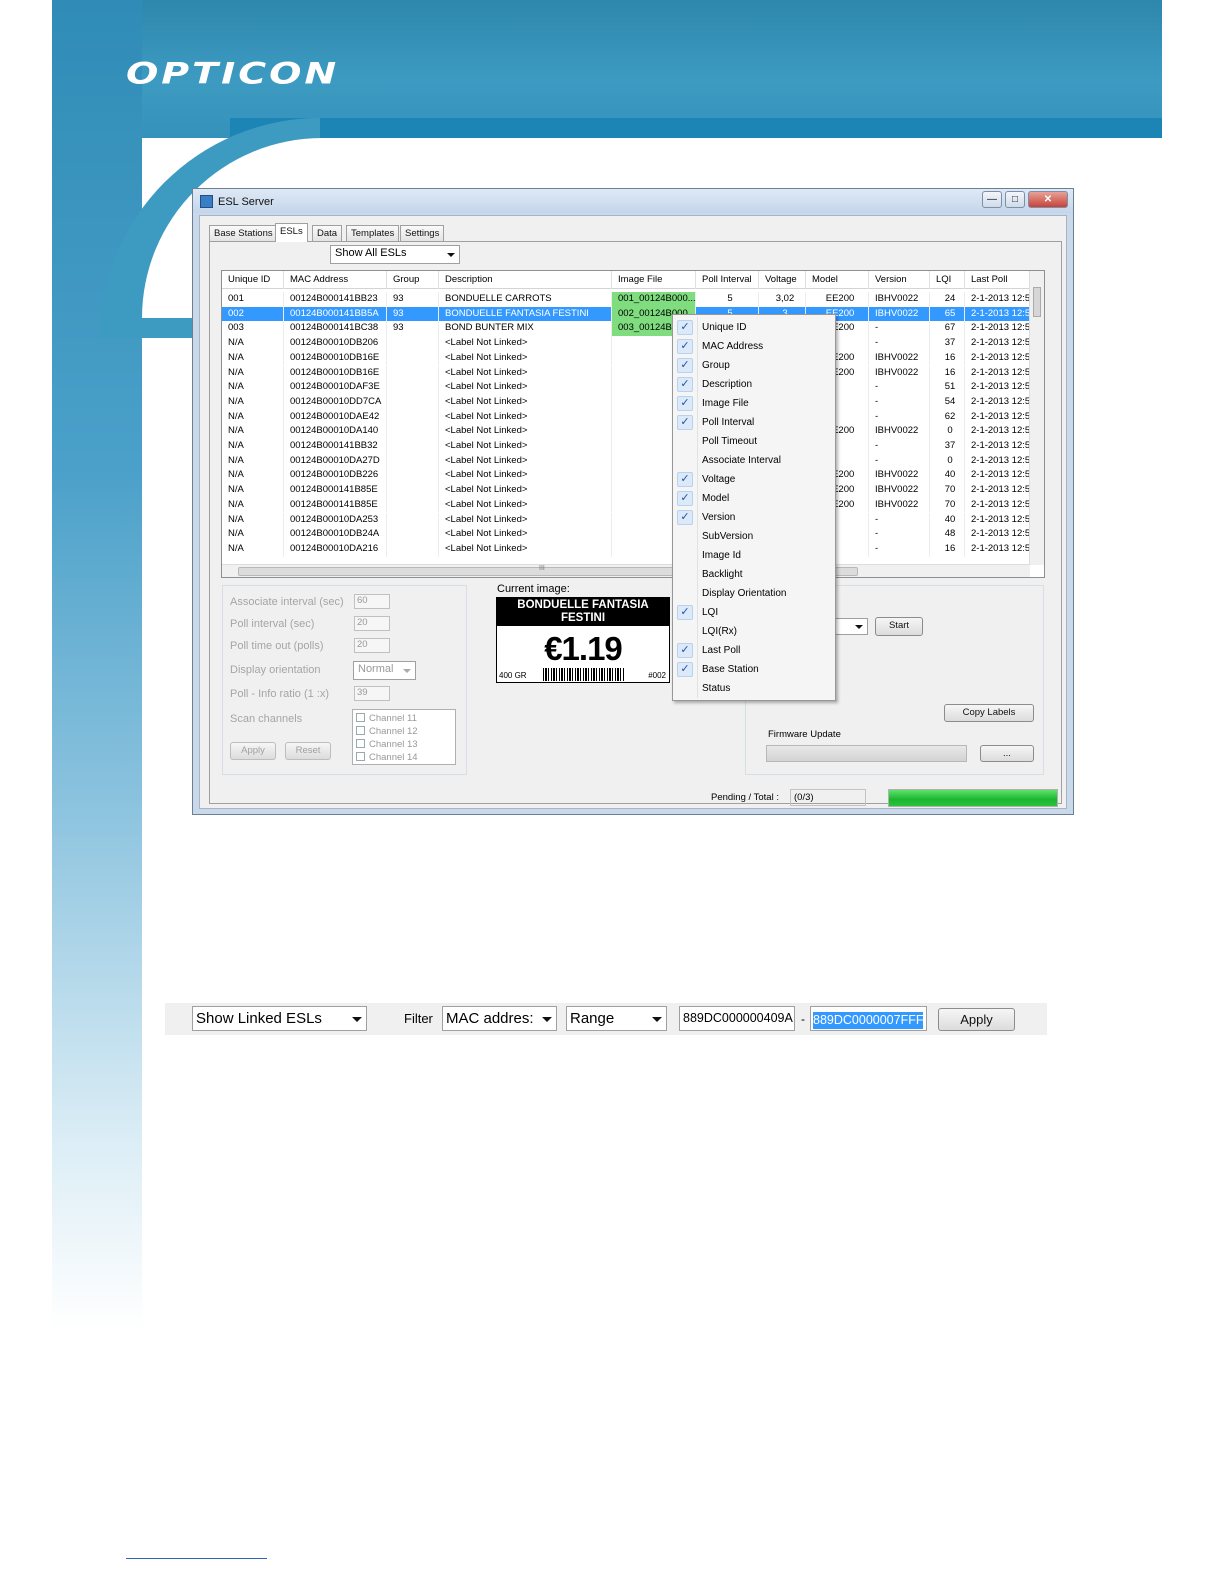  I want to click on menu-item: Status, so click(754, 688).